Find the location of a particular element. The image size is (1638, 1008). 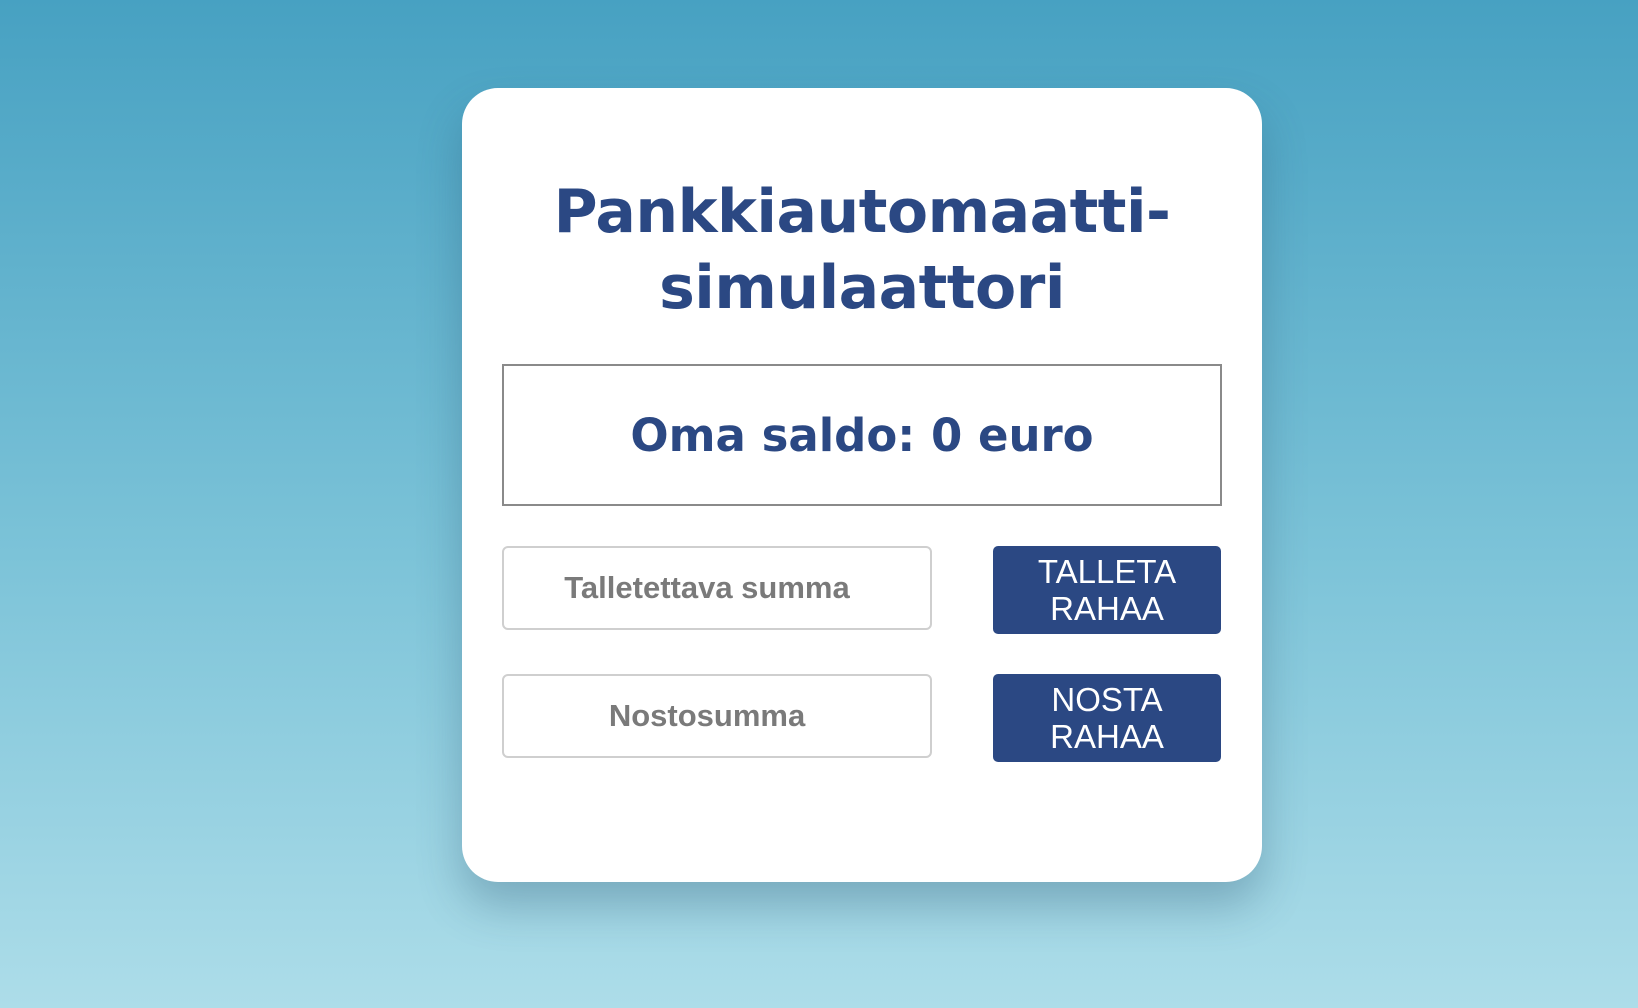

title-line-2: simulaattori is located at coordinates (862, 288).